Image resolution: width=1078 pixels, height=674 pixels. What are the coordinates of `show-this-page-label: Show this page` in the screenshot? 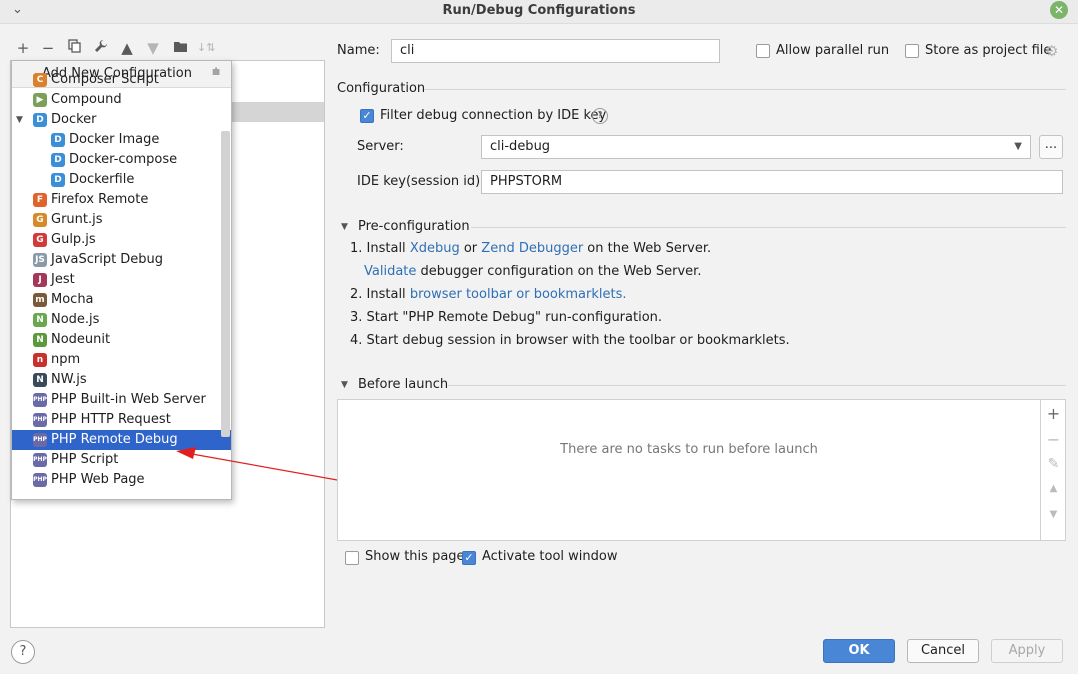 It's located at (415, 556).